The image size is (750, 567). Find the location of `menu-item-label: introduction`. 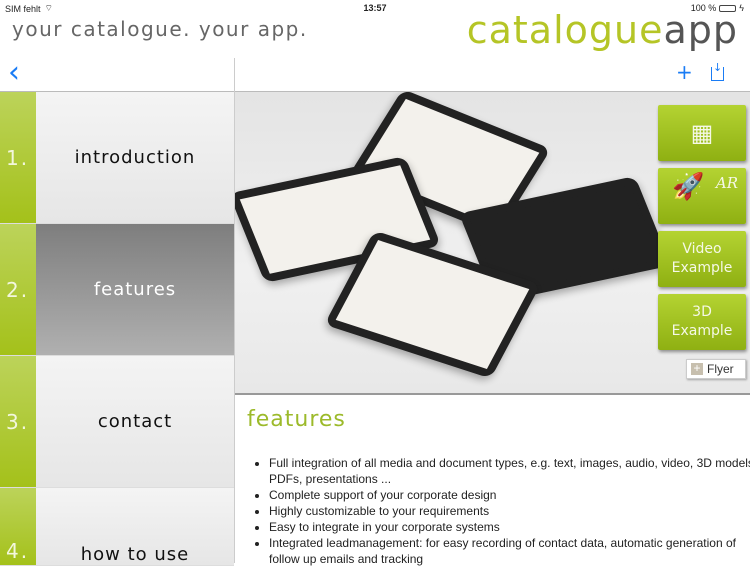

menu-item-label: introduction is located at coordinates (135, 157).